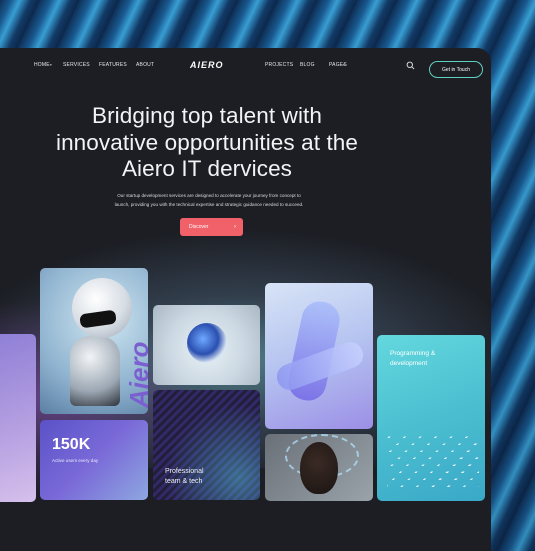 Image resolution: width=535 pixels, height=551 pixels. I want to click on stat-label: Active users every day, so click(75, 460).